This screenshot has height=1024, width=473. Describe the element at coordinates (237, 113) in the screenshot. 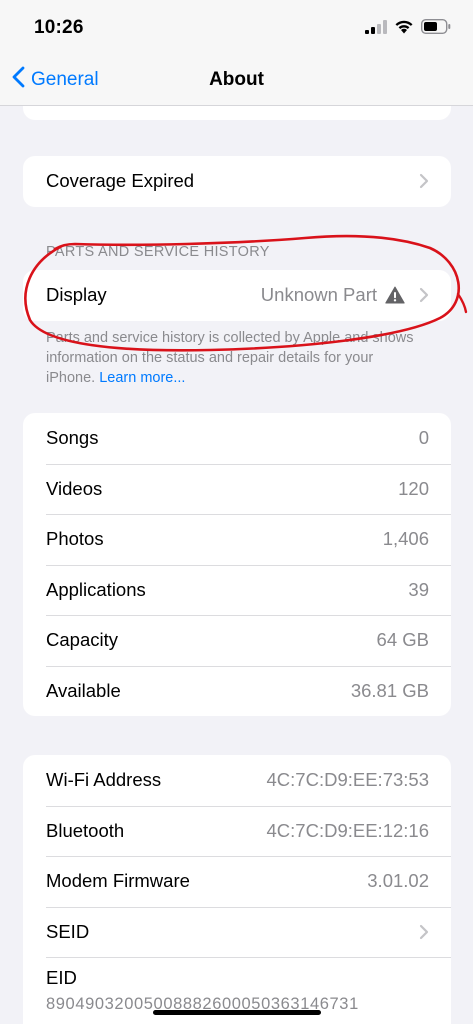

I see `previous-group-edge` at that location.